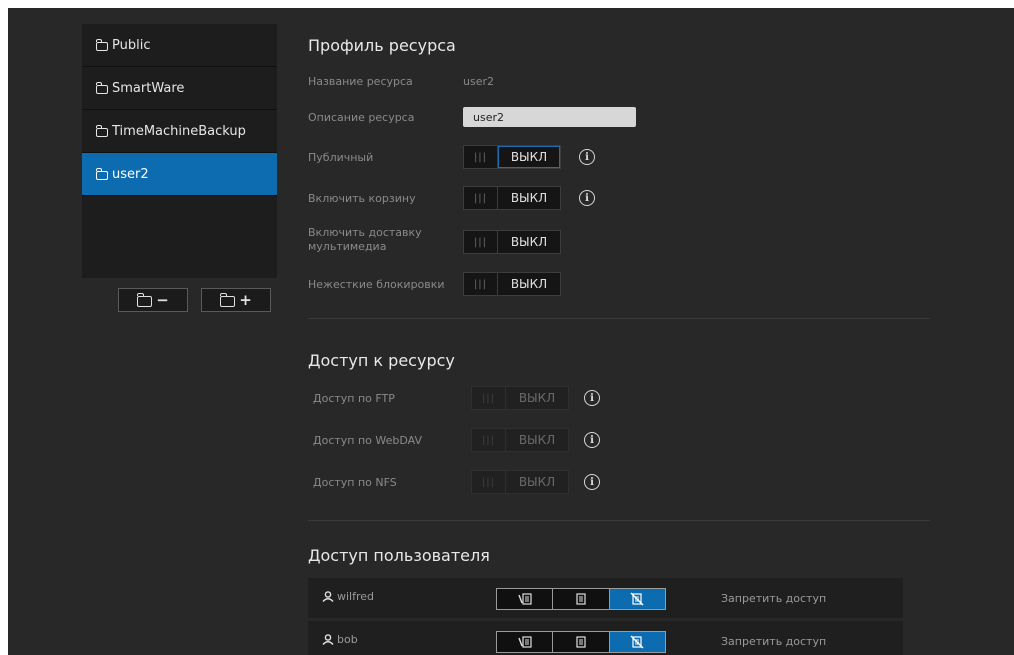 This screenshot has height=655, width=1014. Describe the element at coordinates (478, 81) in the screenshot. I see `share-name-value: user2` at that location.